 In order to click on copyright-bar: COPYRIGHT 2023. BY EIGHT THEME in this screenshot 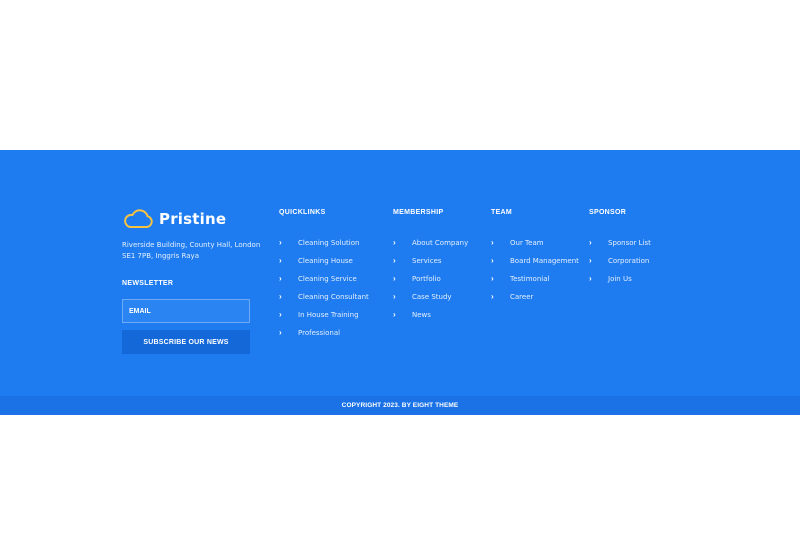, I will do `click(400, 405)`.